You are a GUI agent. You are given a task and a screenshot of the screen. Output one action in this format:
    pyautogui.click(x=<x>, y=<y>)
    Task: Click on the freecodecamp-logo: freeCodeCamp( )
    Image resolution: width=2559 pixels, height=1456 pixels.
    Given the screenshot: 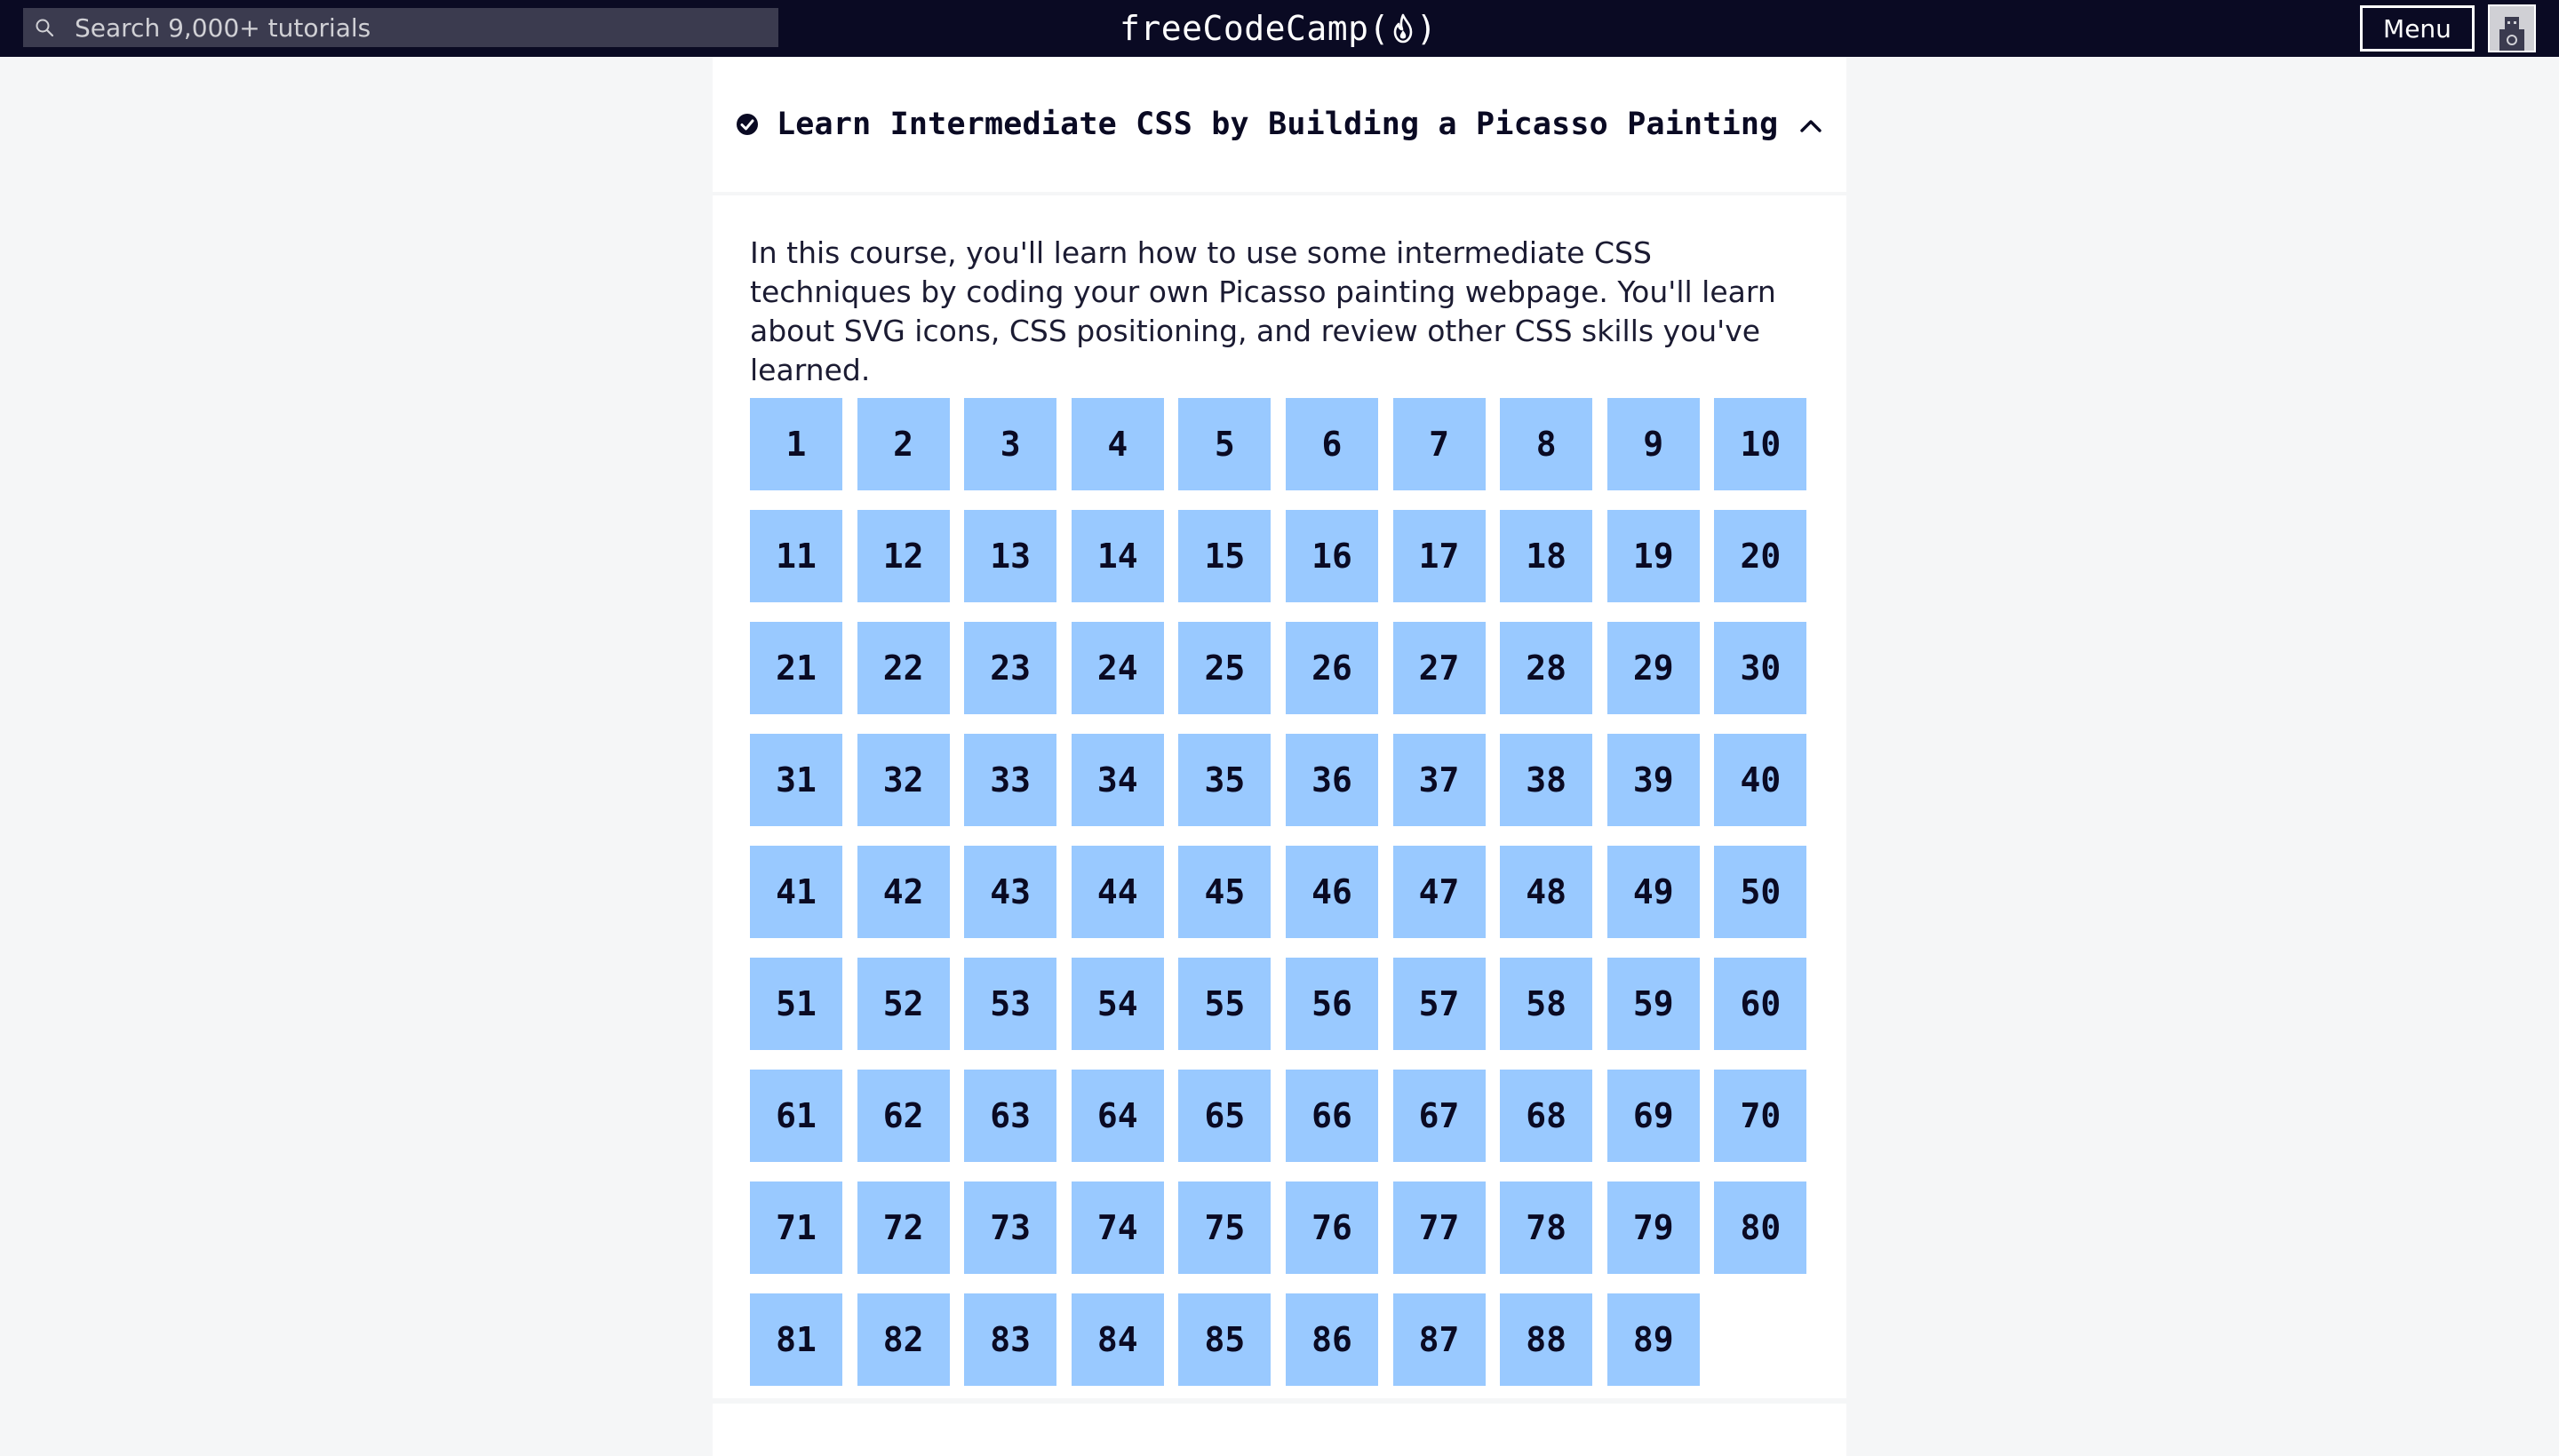 What is the action you would take?
    pyautogui.click(x=1278, y=28)
    